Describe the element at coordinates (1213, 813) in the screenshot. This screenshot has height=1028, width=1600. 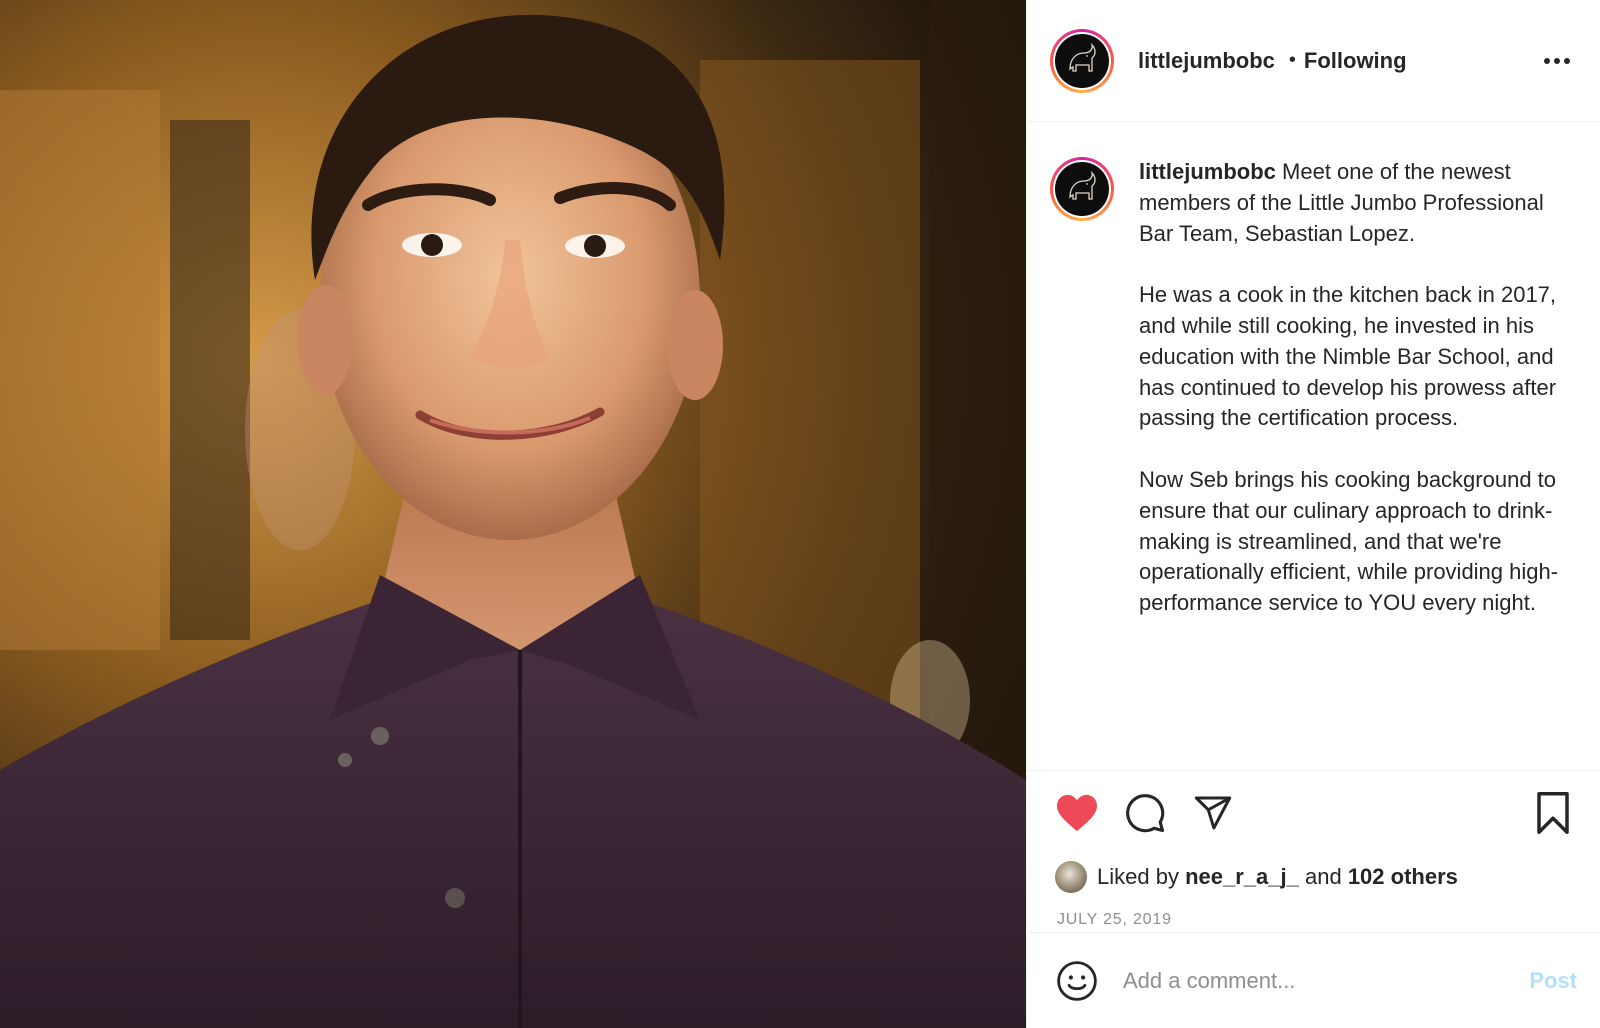
I see `paper-plane-icon` at that location.